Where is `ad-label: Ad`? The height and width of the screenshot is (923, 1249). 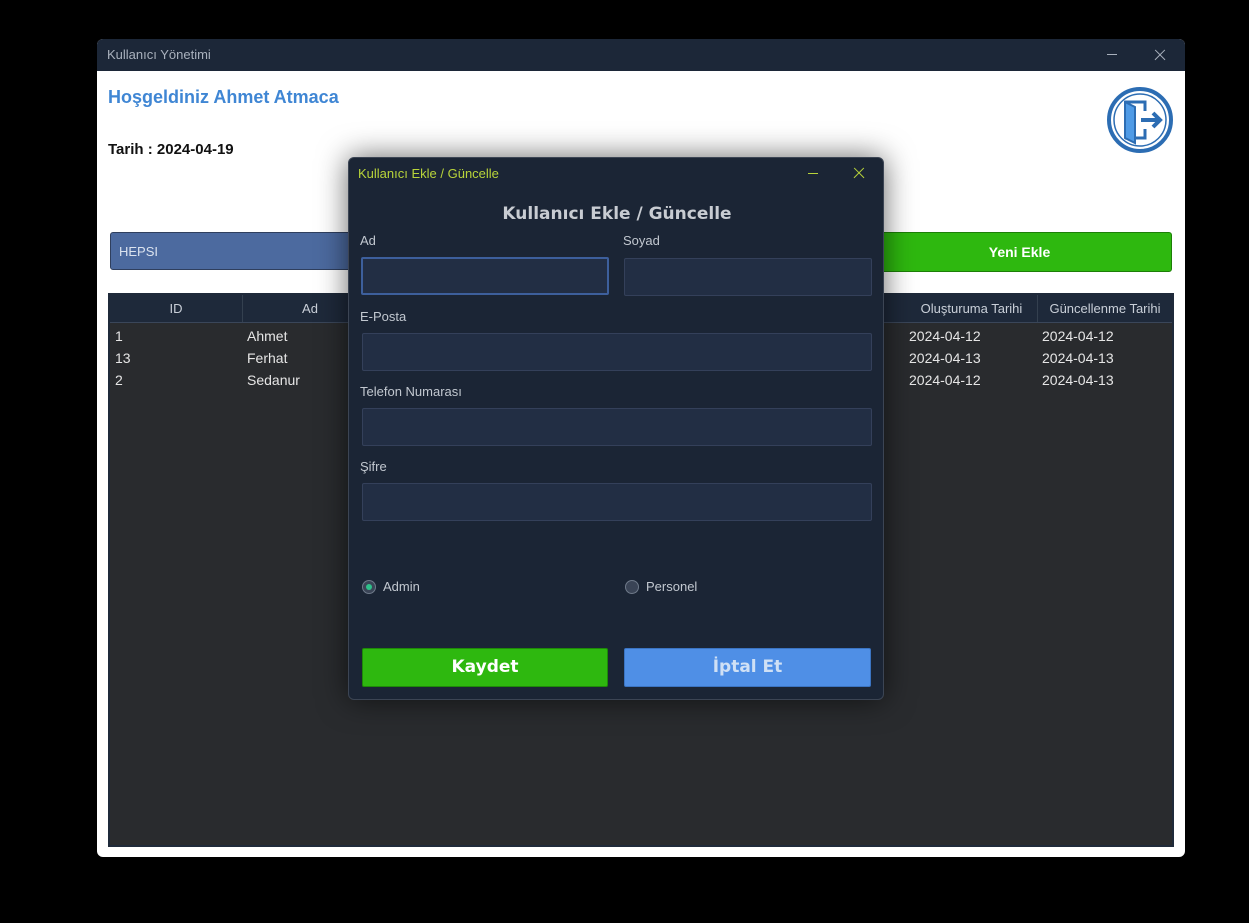
ad-label: Ad is located at coordinates (368, 240).